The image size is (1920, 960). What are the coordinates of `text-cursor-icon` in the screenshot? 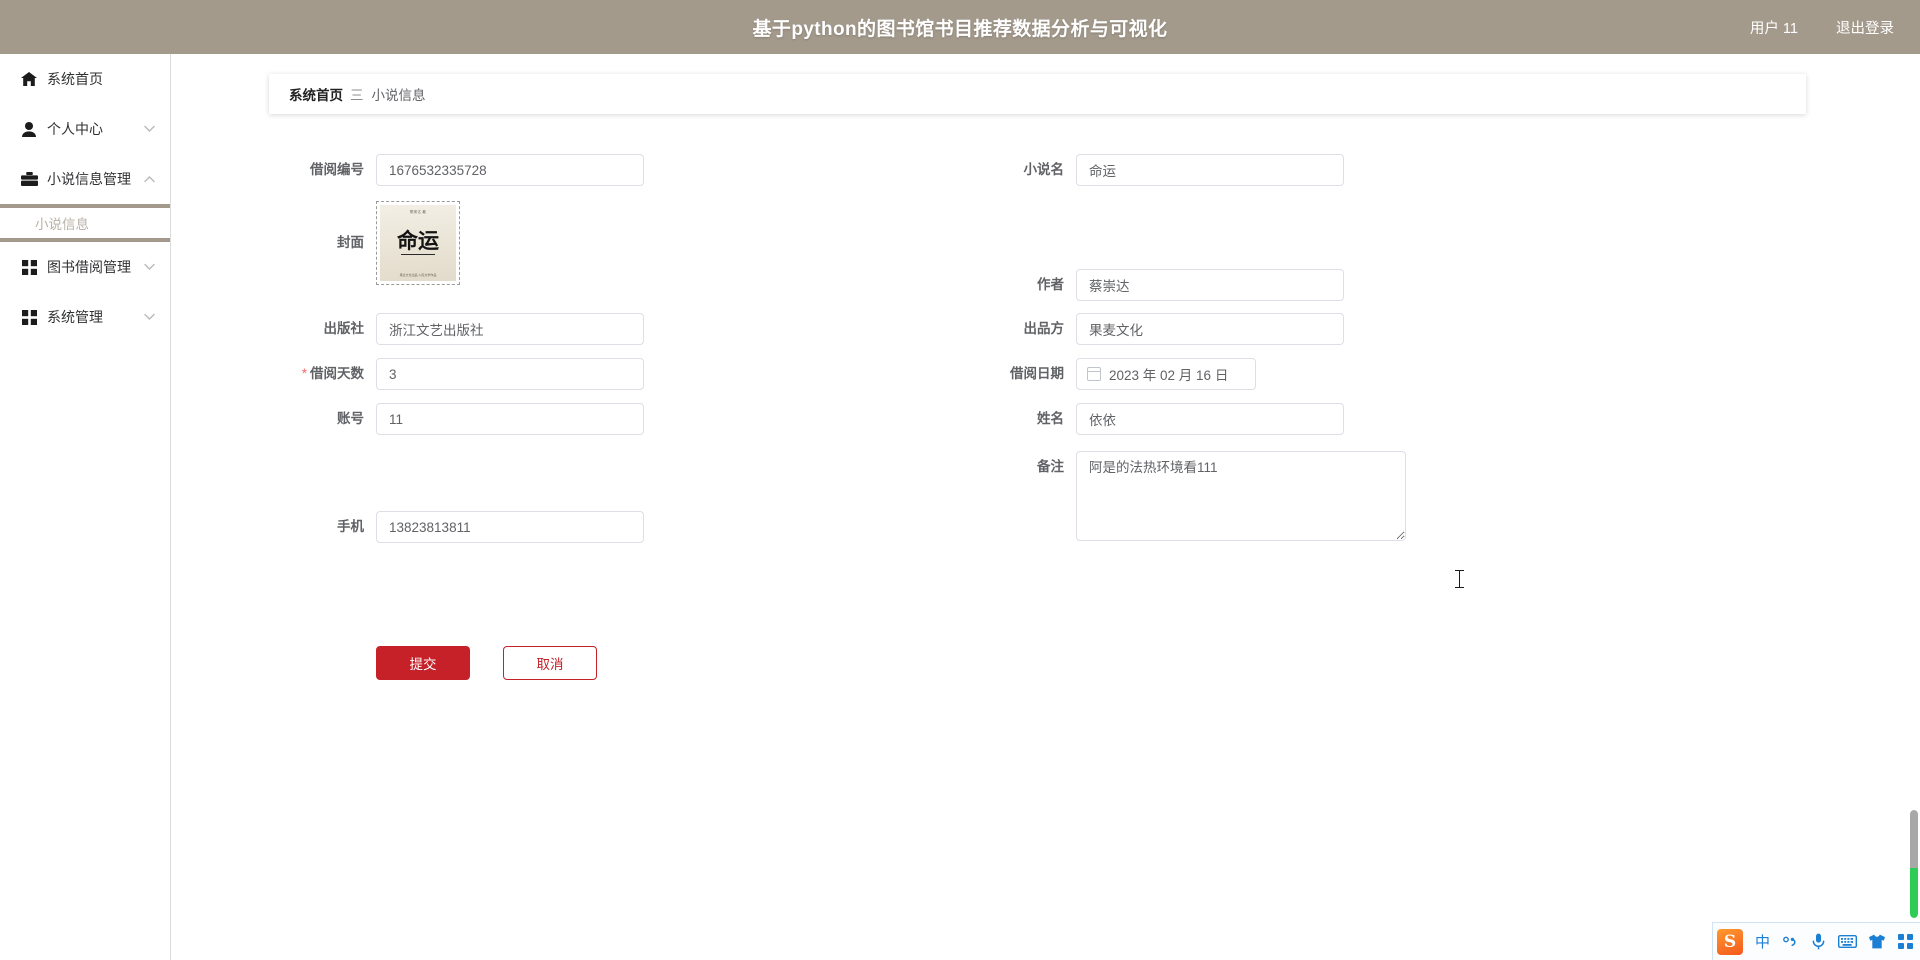 It's located at (1459, 579).